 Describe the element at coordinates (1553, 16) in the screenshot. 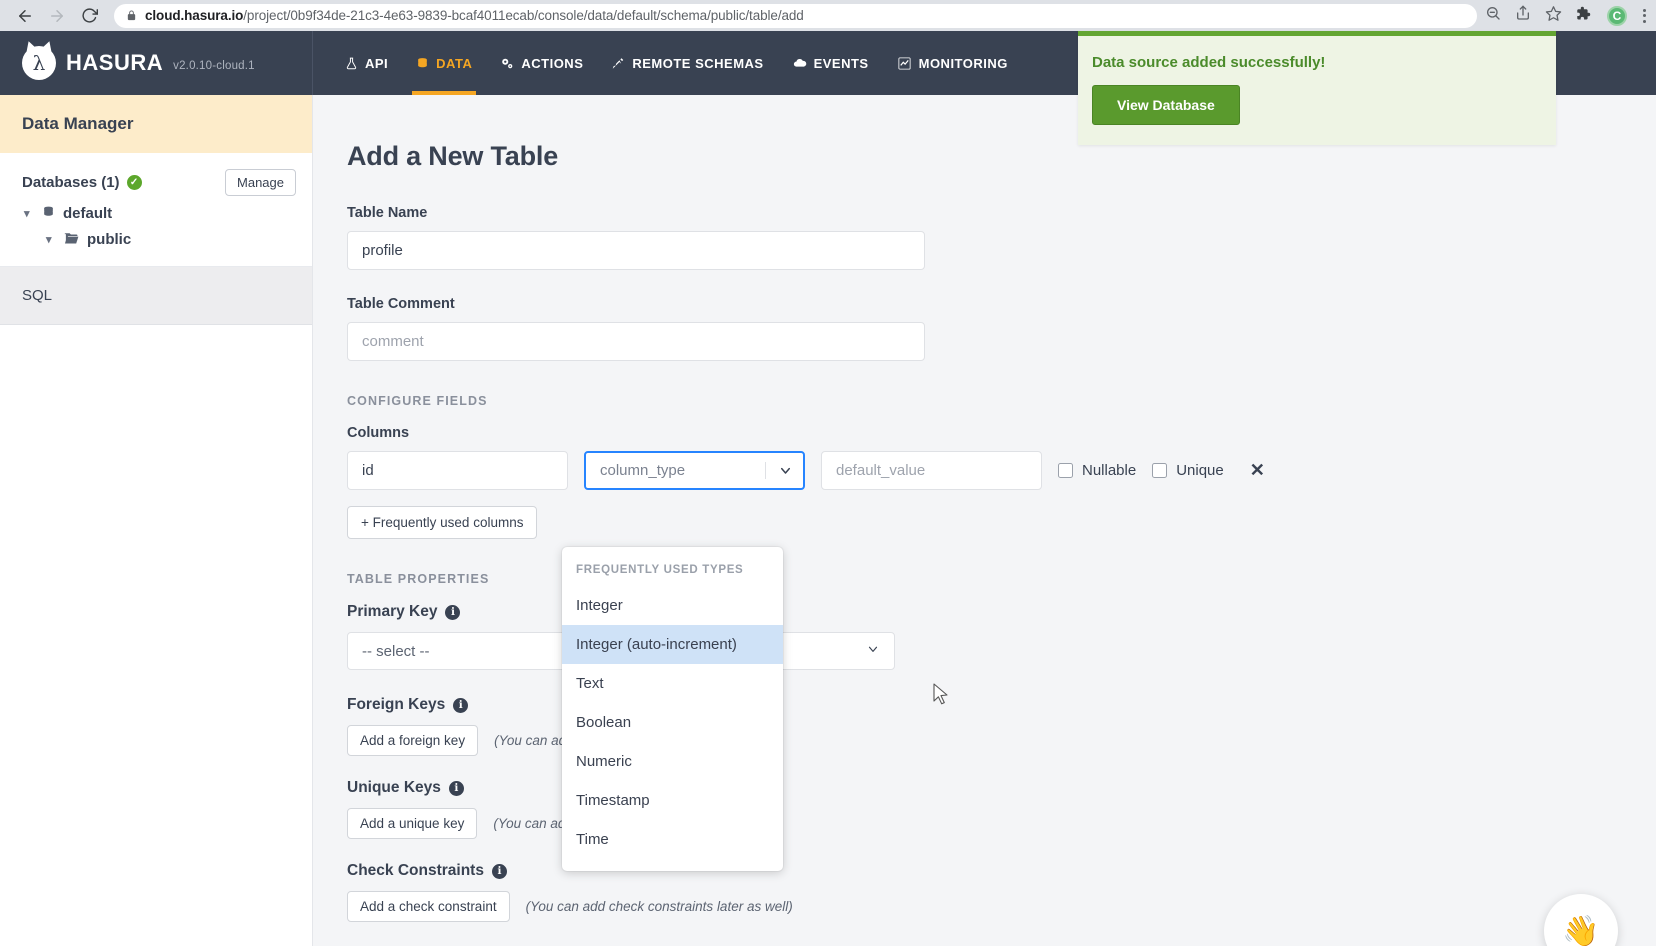

I see `star-icon` at that location.